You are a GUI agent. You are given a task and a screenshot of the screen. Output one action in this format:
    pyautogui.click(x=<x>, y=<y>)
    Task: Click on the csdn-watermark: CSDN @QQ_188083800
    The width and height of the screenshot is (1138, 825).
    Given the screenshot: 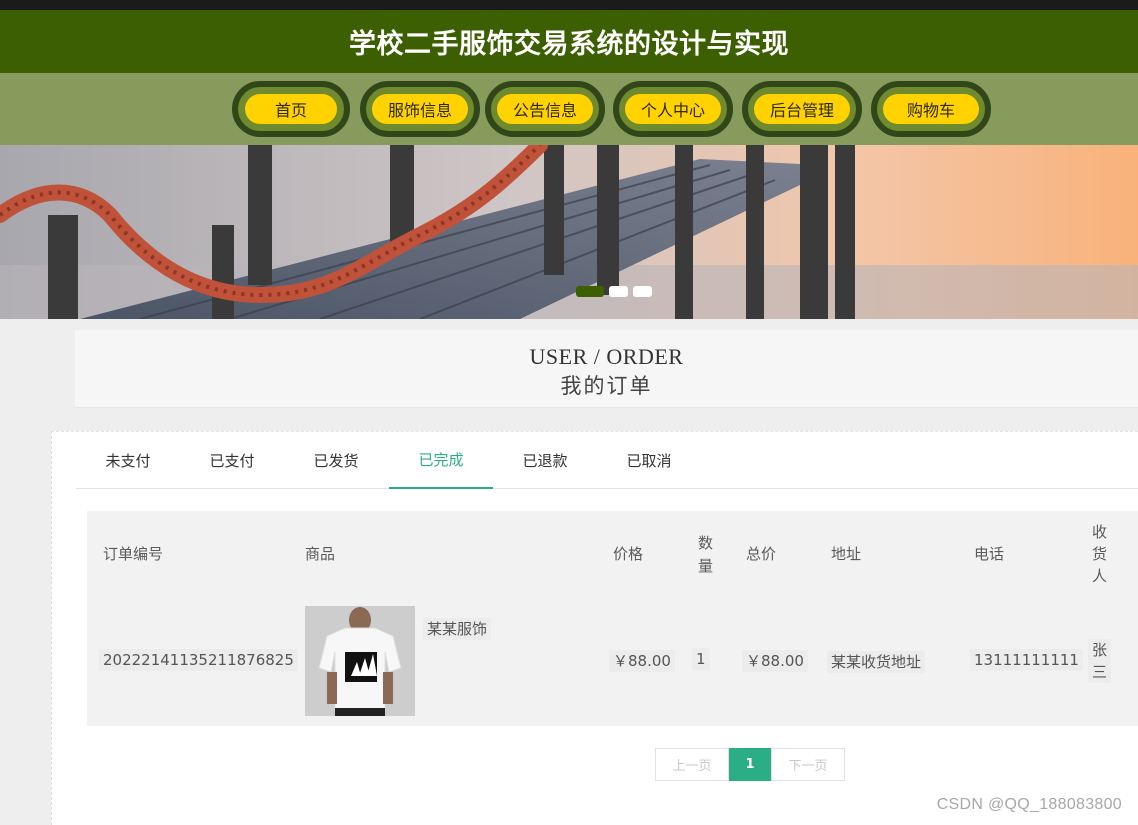 What is the action you would take?
    pyautogui.click(x=1029, y=804)
    